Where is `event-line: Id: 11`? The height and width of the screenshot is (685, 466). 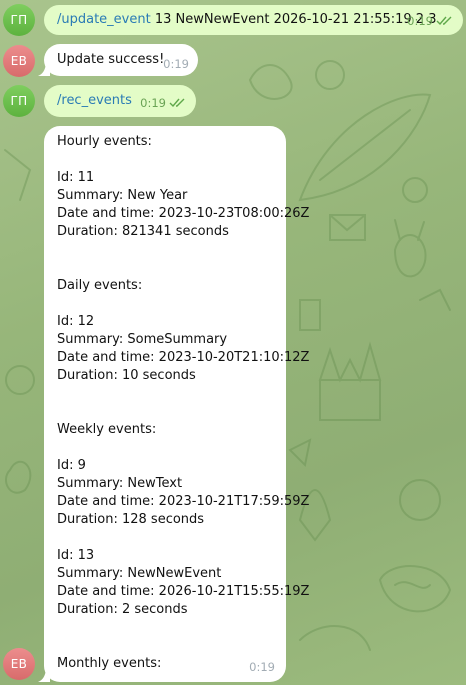
event-line: Id: 11 is located at coordinates (76, 177).